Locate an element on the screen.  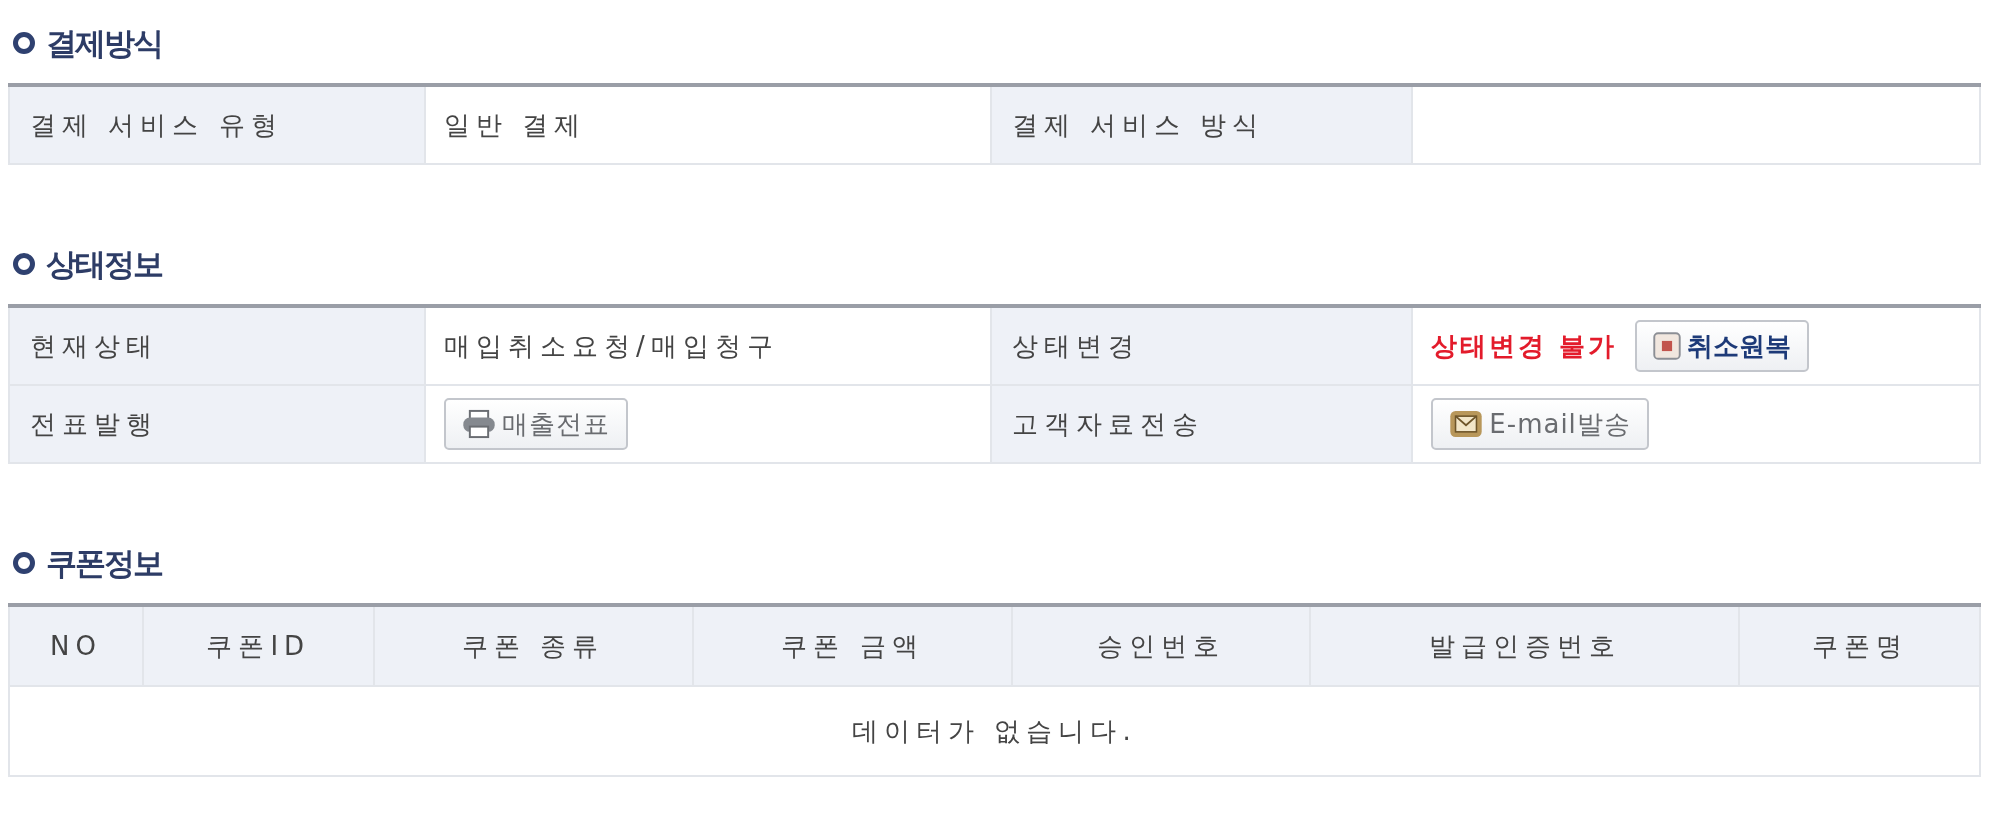
column-header: 쿠폰 종류 is located at coordinates (533, 645).